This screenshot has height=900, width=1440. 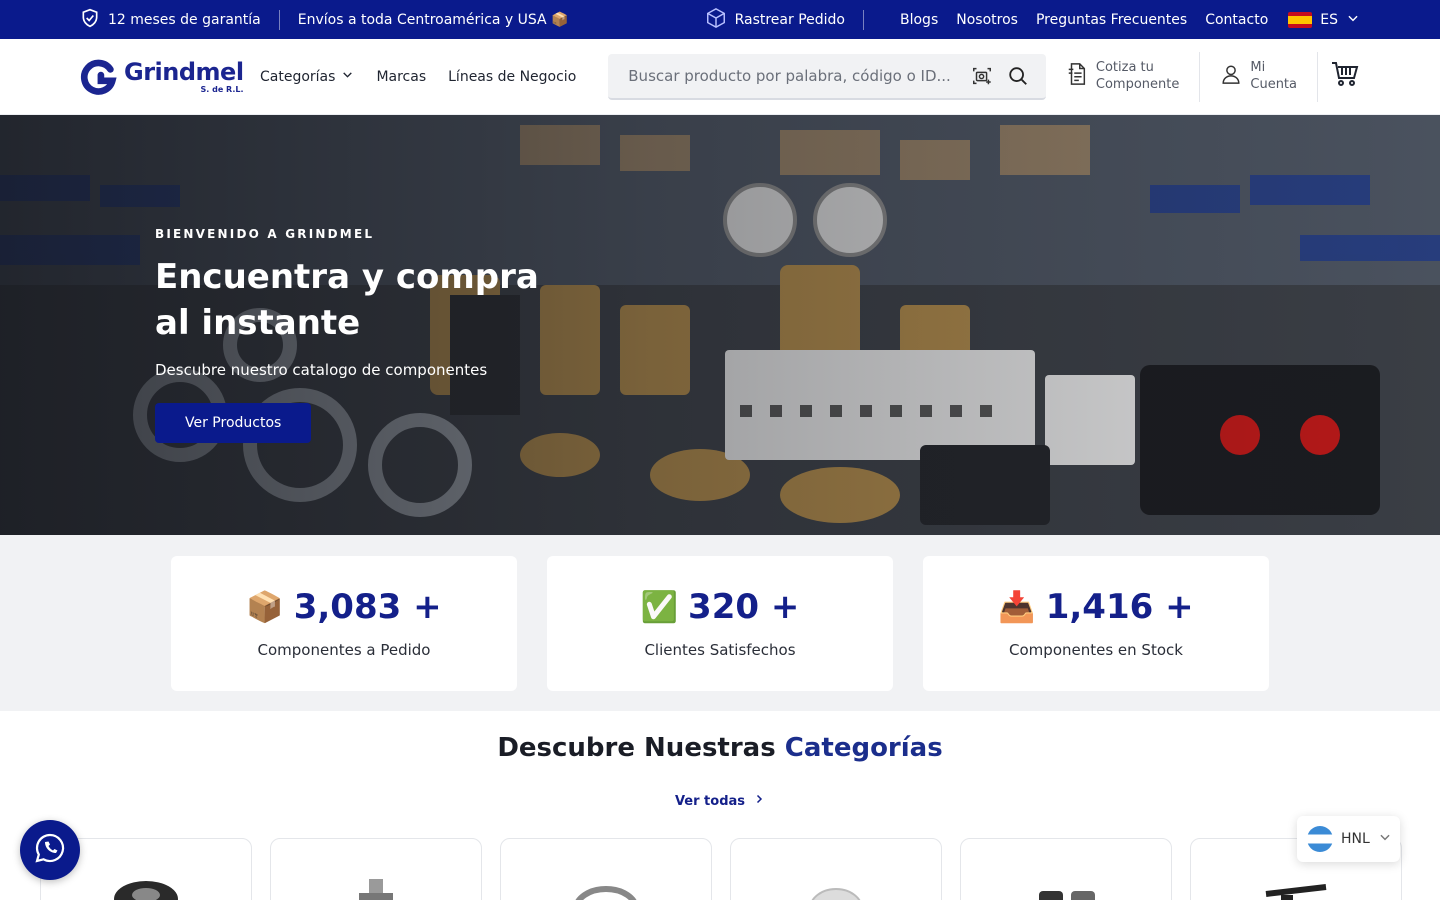 I want to click on account-button: Mi Cuenta, so click(x=1258, y=76).